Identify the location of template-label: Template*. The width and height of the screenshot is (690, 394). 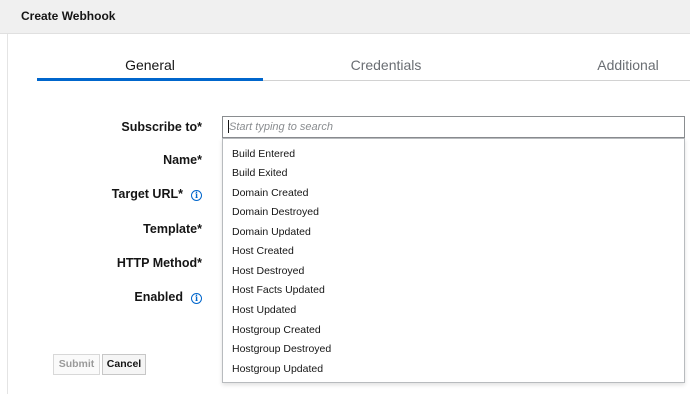
(172, 229).